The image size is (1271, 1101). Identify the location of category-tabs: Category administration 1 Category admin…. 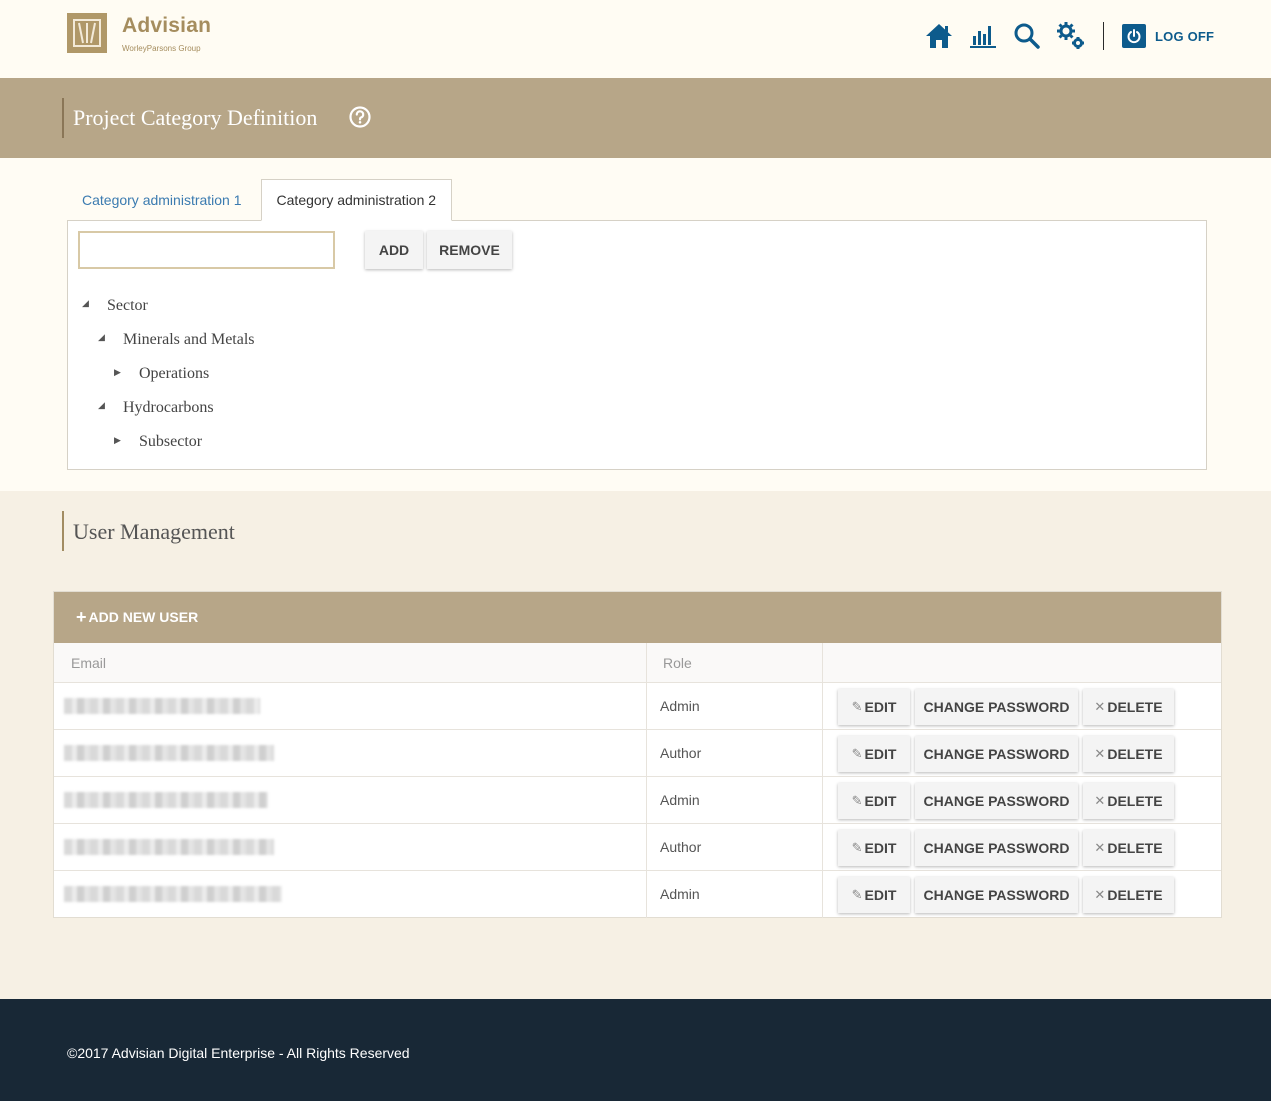
(260, 200).